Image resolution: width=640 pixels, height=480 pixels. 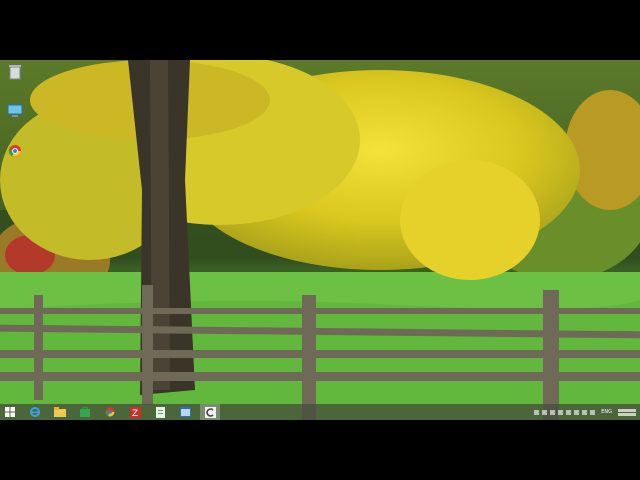 What do you see at coordinates (15, 161) in the screenshot?
I see `chrome-shortcut` at bounding box center [15, 161].